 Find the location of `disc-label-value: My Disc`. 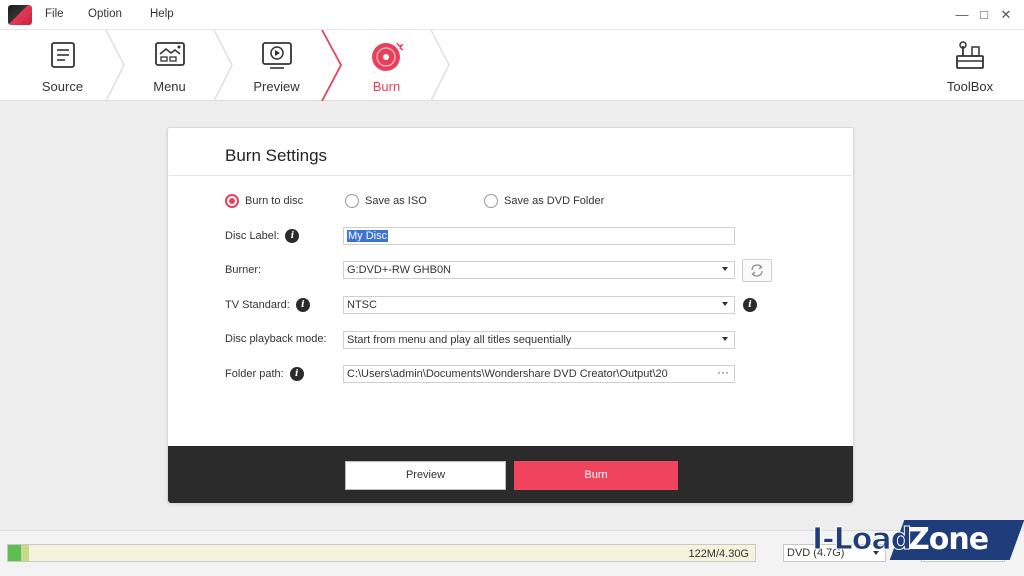

disc-label-value: My Disc is located at coordinates (368, 236).